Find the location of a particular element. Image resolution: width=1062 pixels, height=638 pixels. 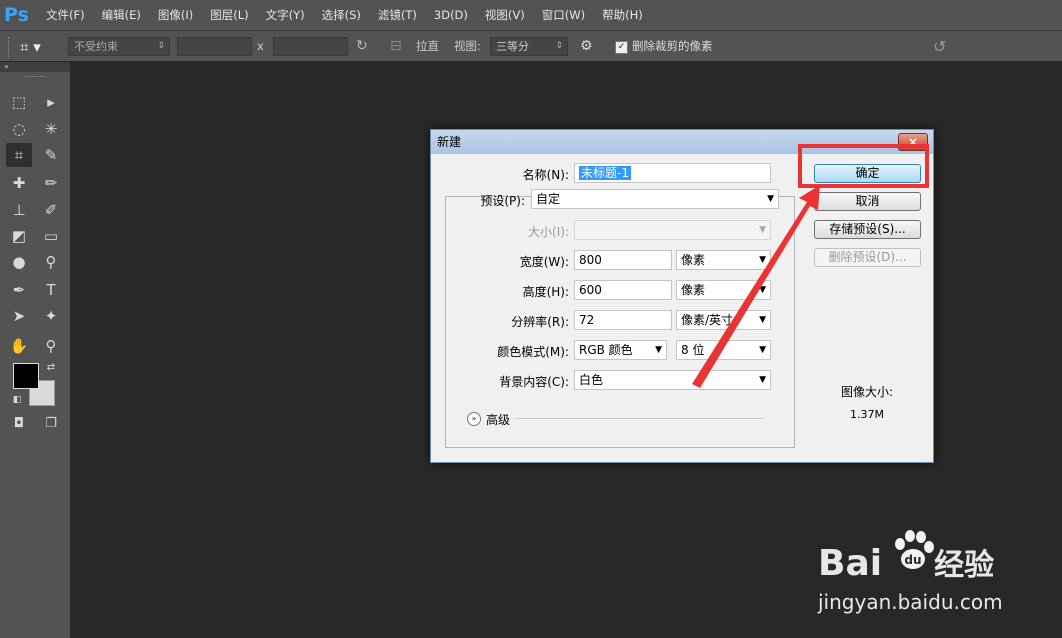

watermark-brand: Bai 经验 is located at coordinates (906, 562).